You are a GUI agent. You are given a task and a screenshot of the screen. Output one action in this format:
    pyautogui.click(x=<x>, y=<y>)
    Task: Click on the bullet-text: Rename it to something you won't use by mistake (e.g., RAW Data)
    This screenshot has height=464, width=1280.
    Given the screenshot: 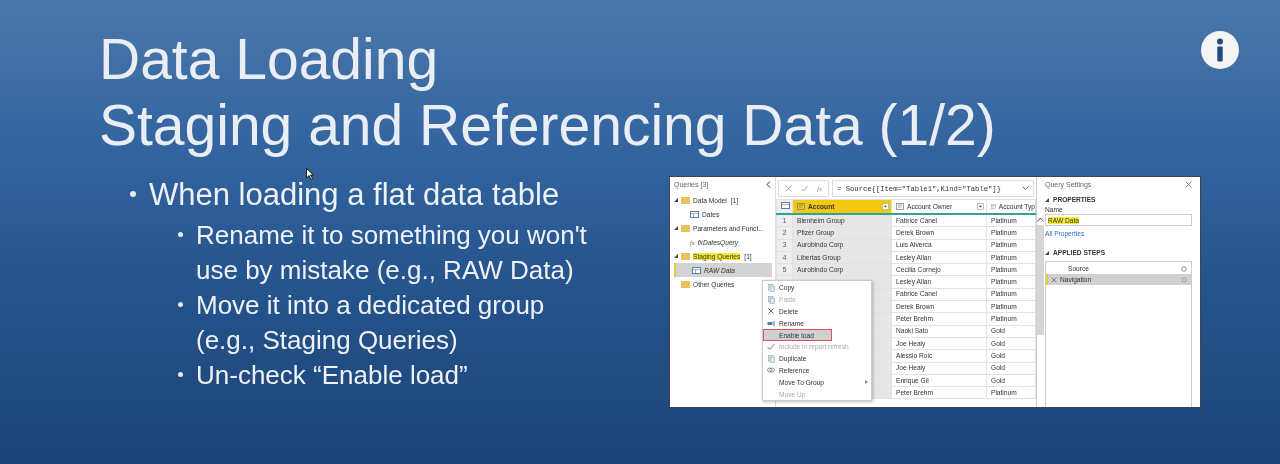 What is the action you would take?
    pyautogui.click(x=392, y=253)
    